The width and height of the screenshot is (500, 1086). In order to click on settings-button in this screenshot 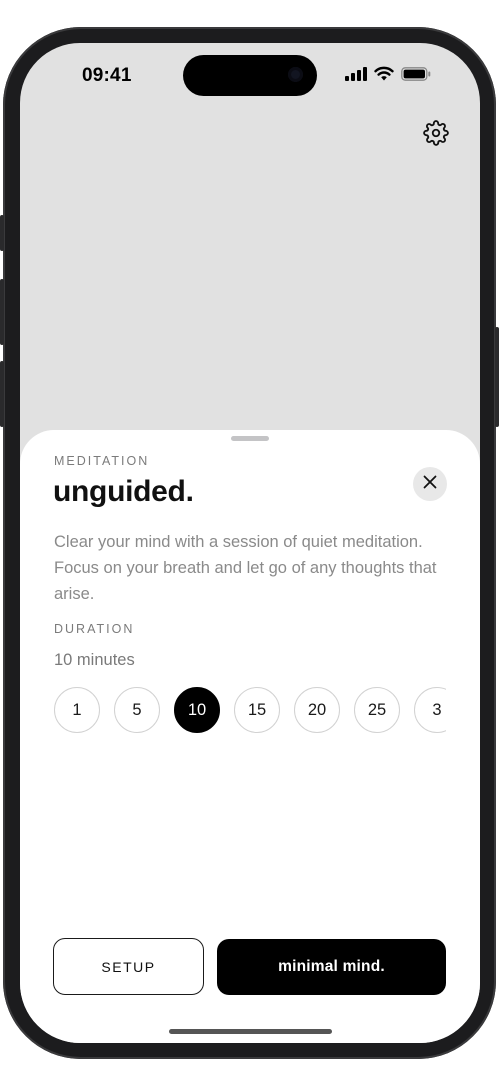, I will do `click(436, 135)`.